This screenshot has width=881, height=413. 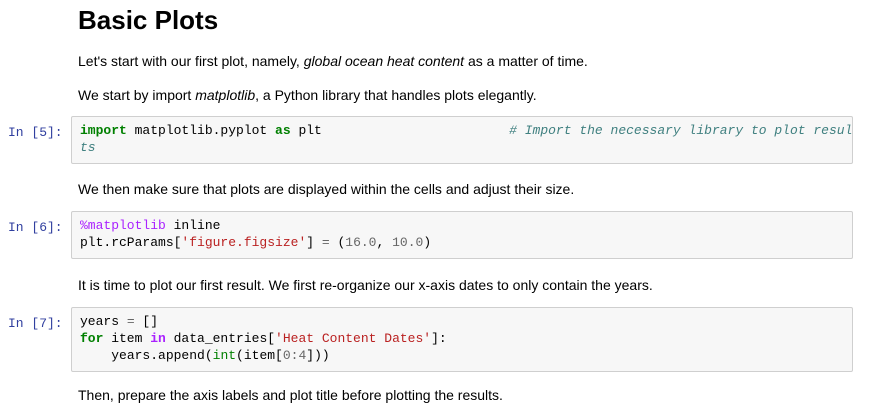 What do you see at coordinates (103, 321) in the screenshot?
I see `code-text: years` at bounding box center [103, 321].